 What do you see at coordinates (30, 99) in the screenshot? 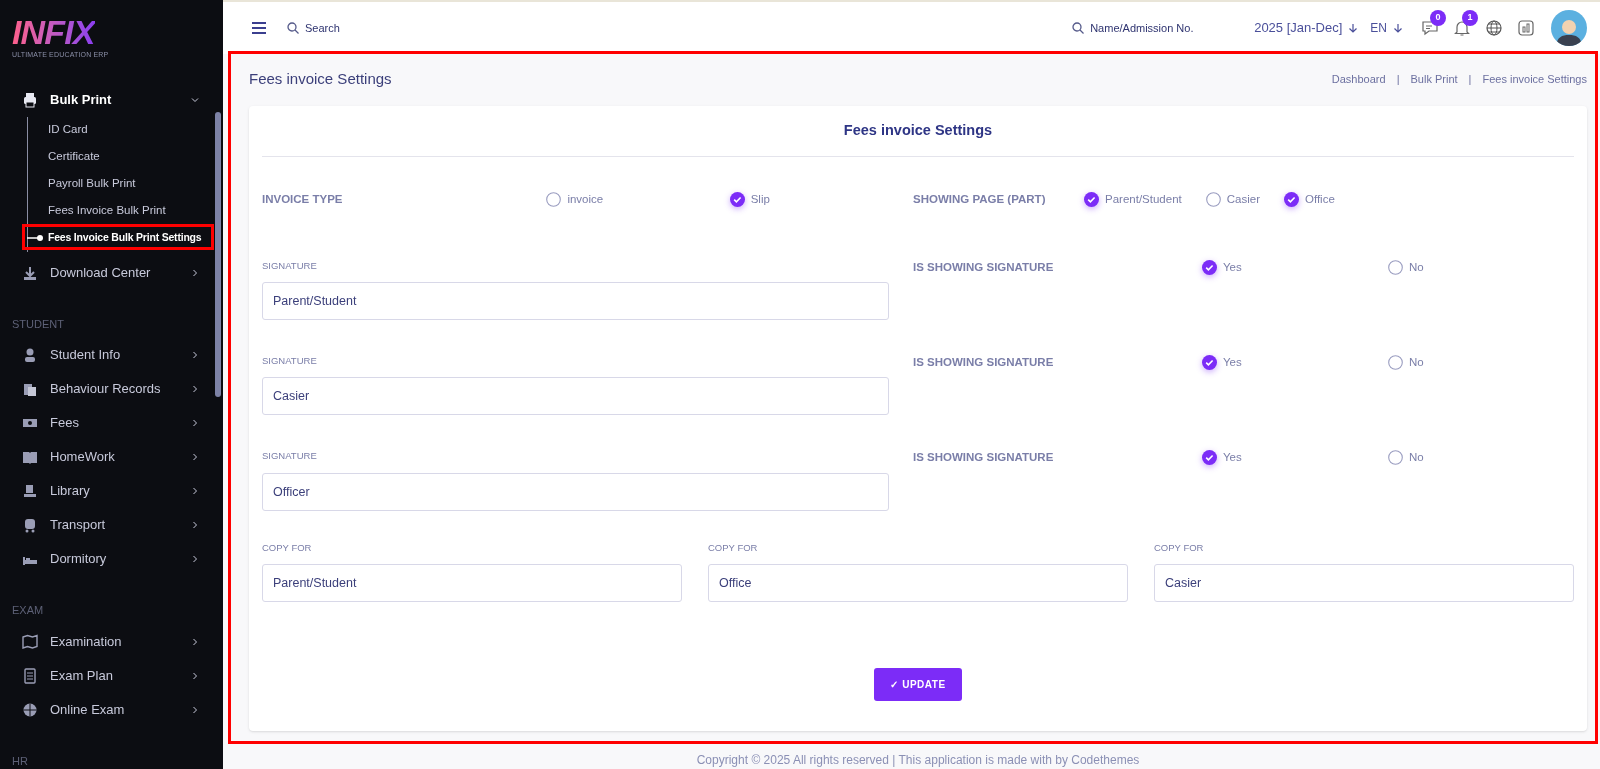
I see `printer-icon` at bounding box center [30, 99].